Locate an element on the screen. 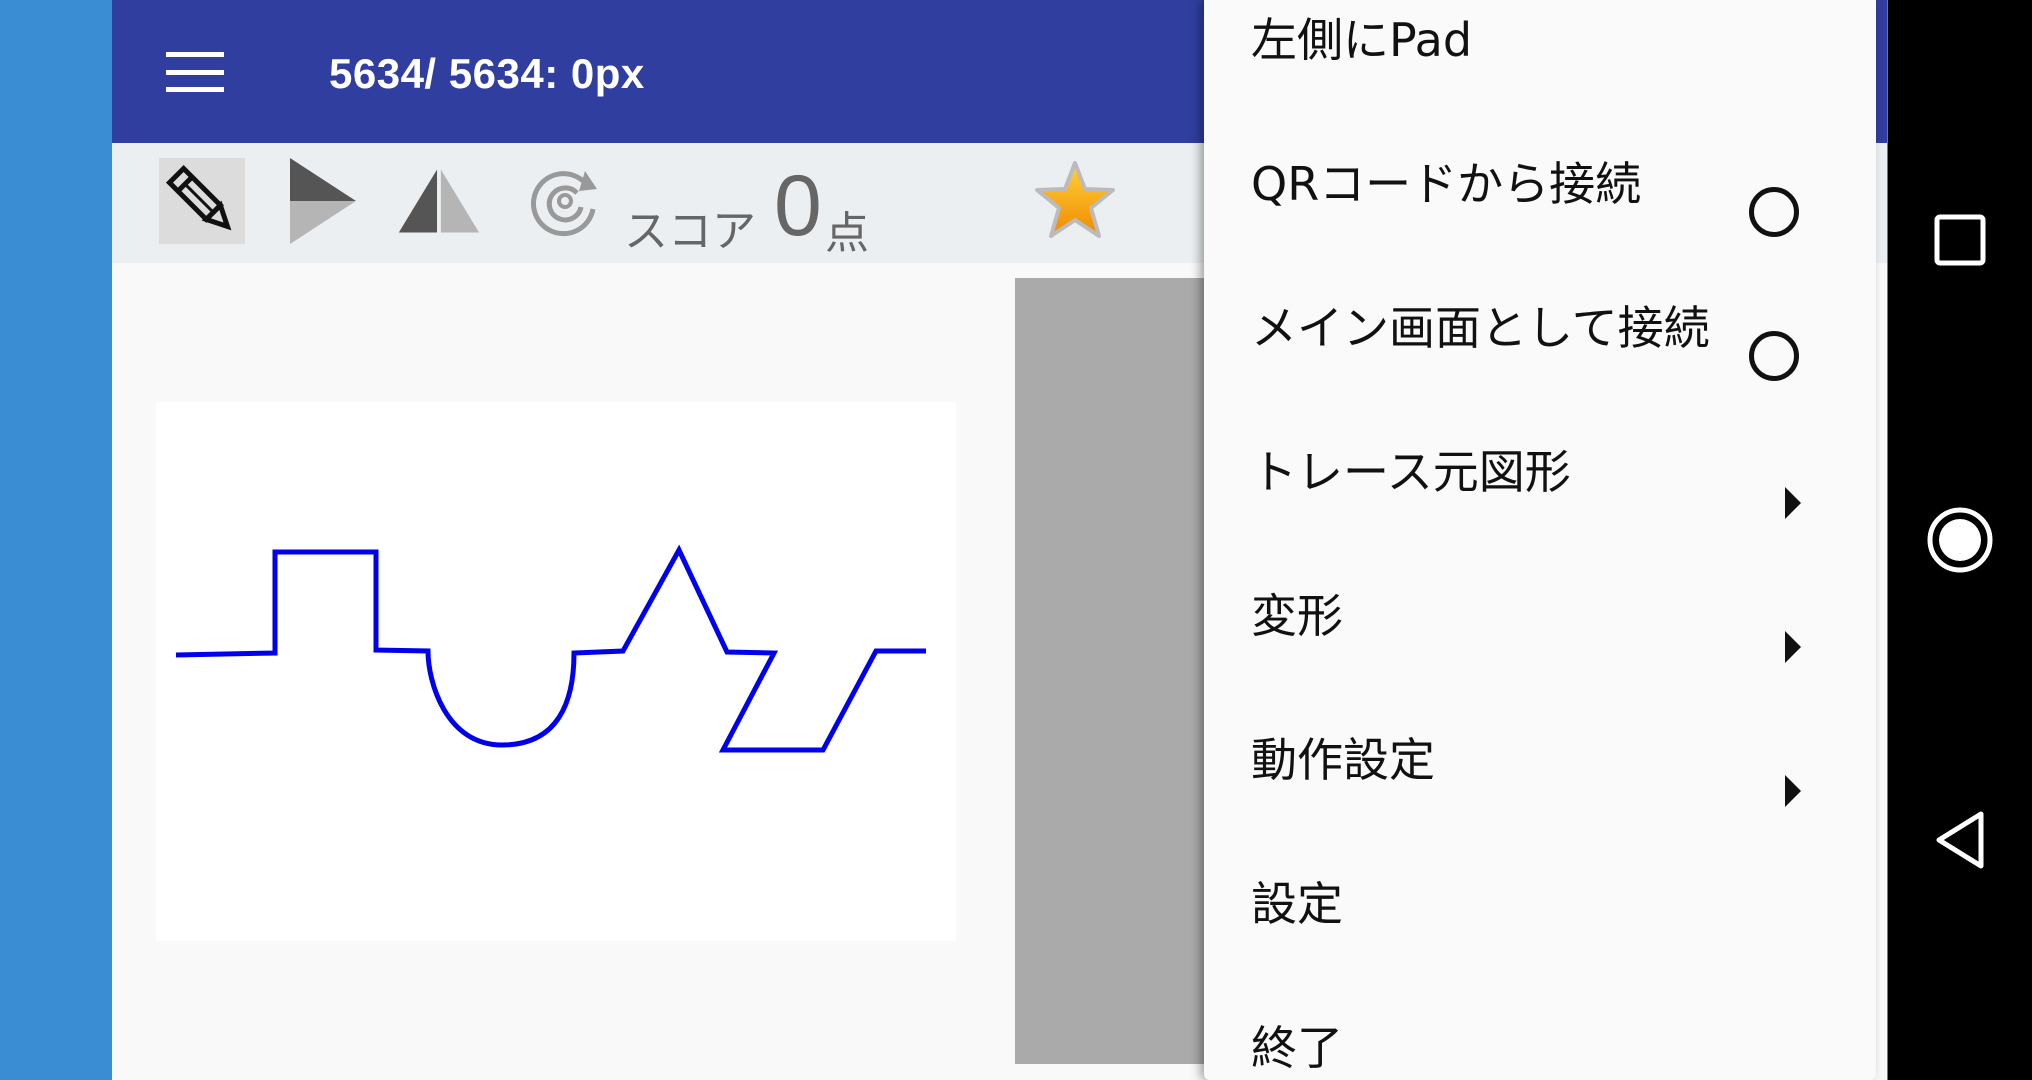 The image size is (2032, 1080). play-icon is located at coordinates (323, 201).